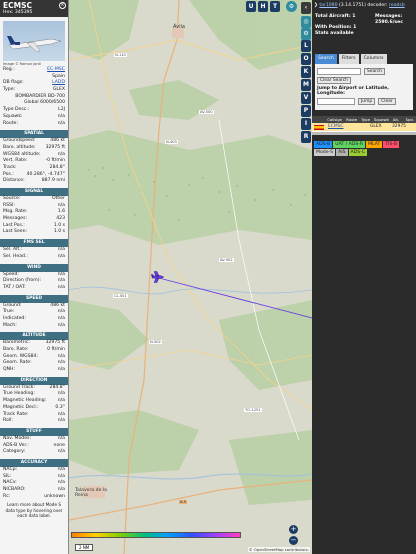 Image resolution: width=416 pixels, height=554 pixels. I want to click on source-tag: UAT / ADS-R, so click(349, 144).